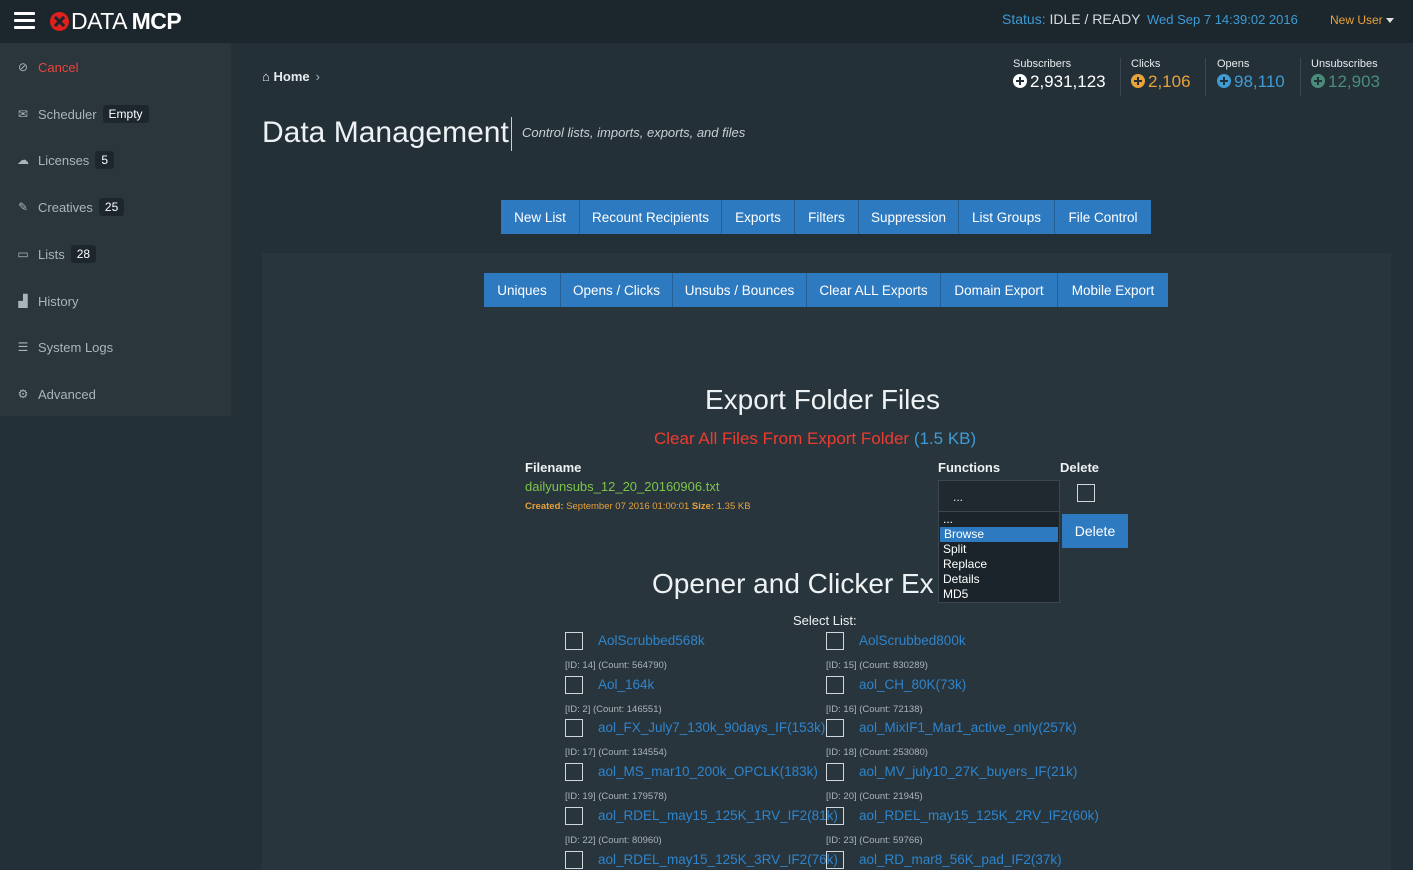 This screenshot has height=870, width=1413. Describe the element at coordinates (999, 549) in the screenshot. I see `function-option: Split` at that location.